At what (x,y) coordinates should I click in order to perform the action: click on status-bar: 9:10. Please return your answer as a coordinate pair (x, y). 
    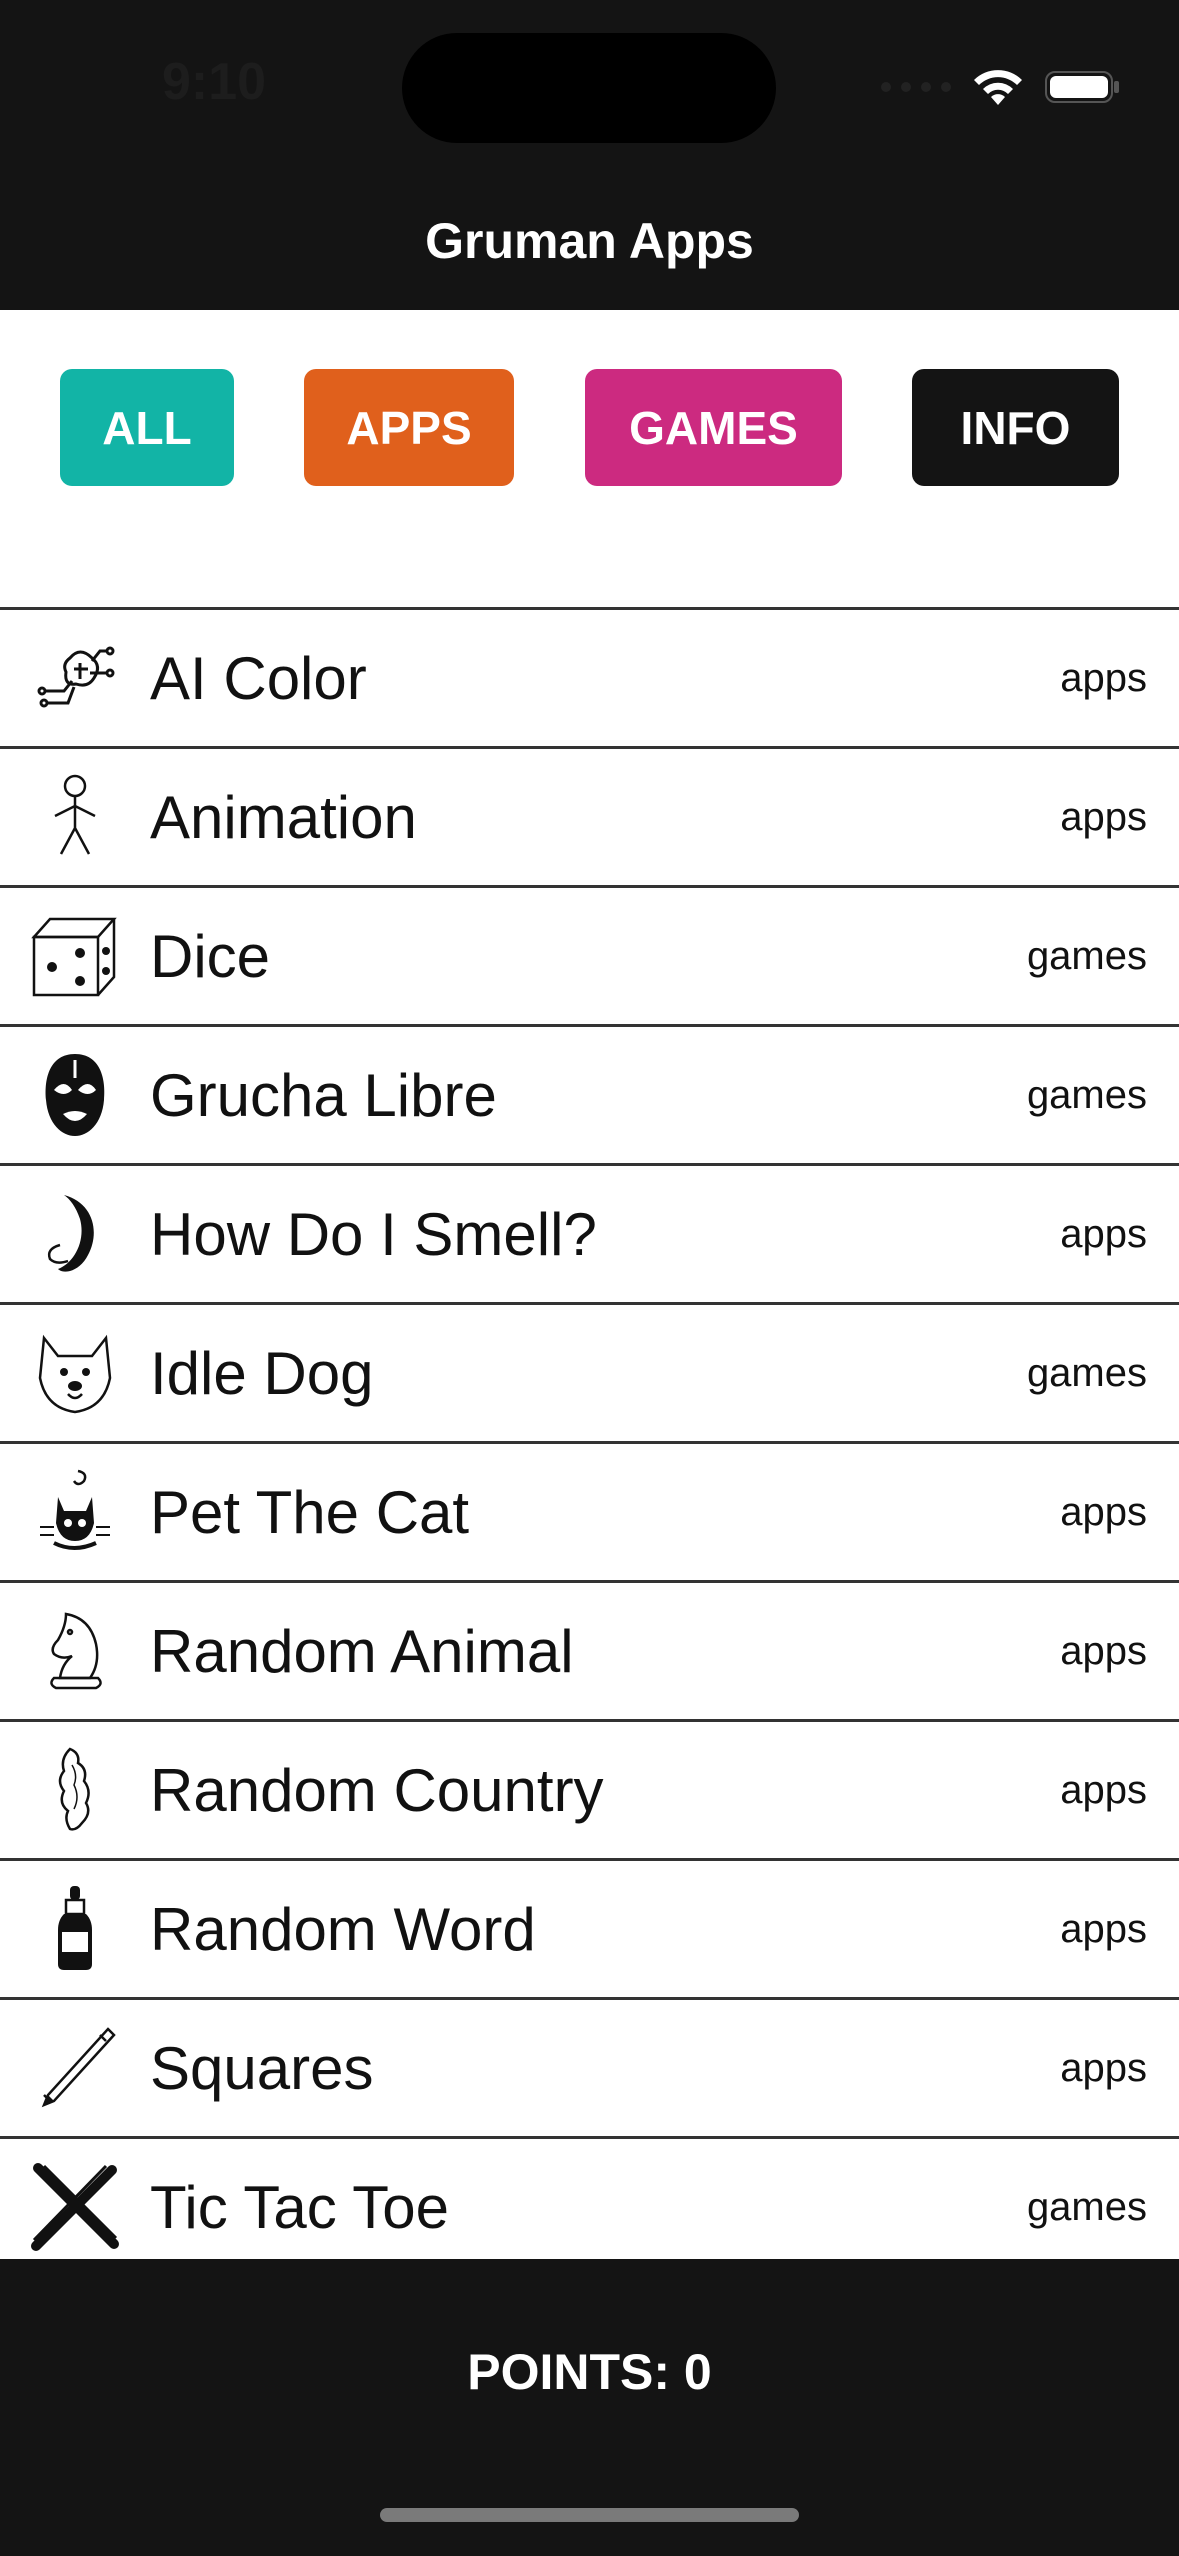
    Looking at the image, I should click on (589, 90).